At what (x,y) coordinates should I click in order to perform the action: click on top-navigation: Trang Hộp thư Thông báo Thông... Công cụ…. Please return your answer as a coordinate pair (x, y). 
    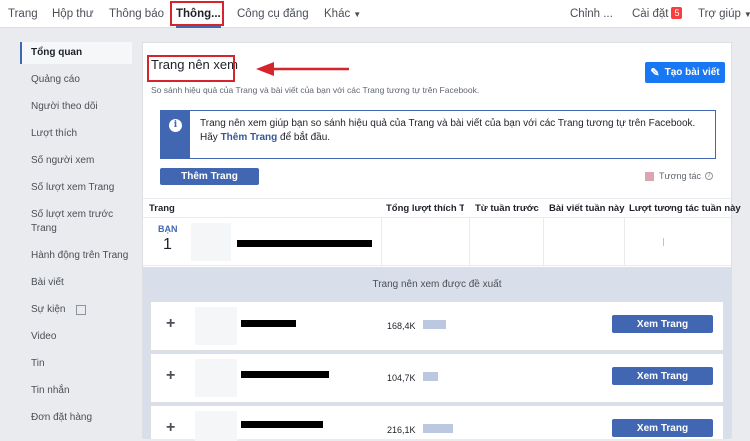
    Looking at the image, I should click on (375, 14).